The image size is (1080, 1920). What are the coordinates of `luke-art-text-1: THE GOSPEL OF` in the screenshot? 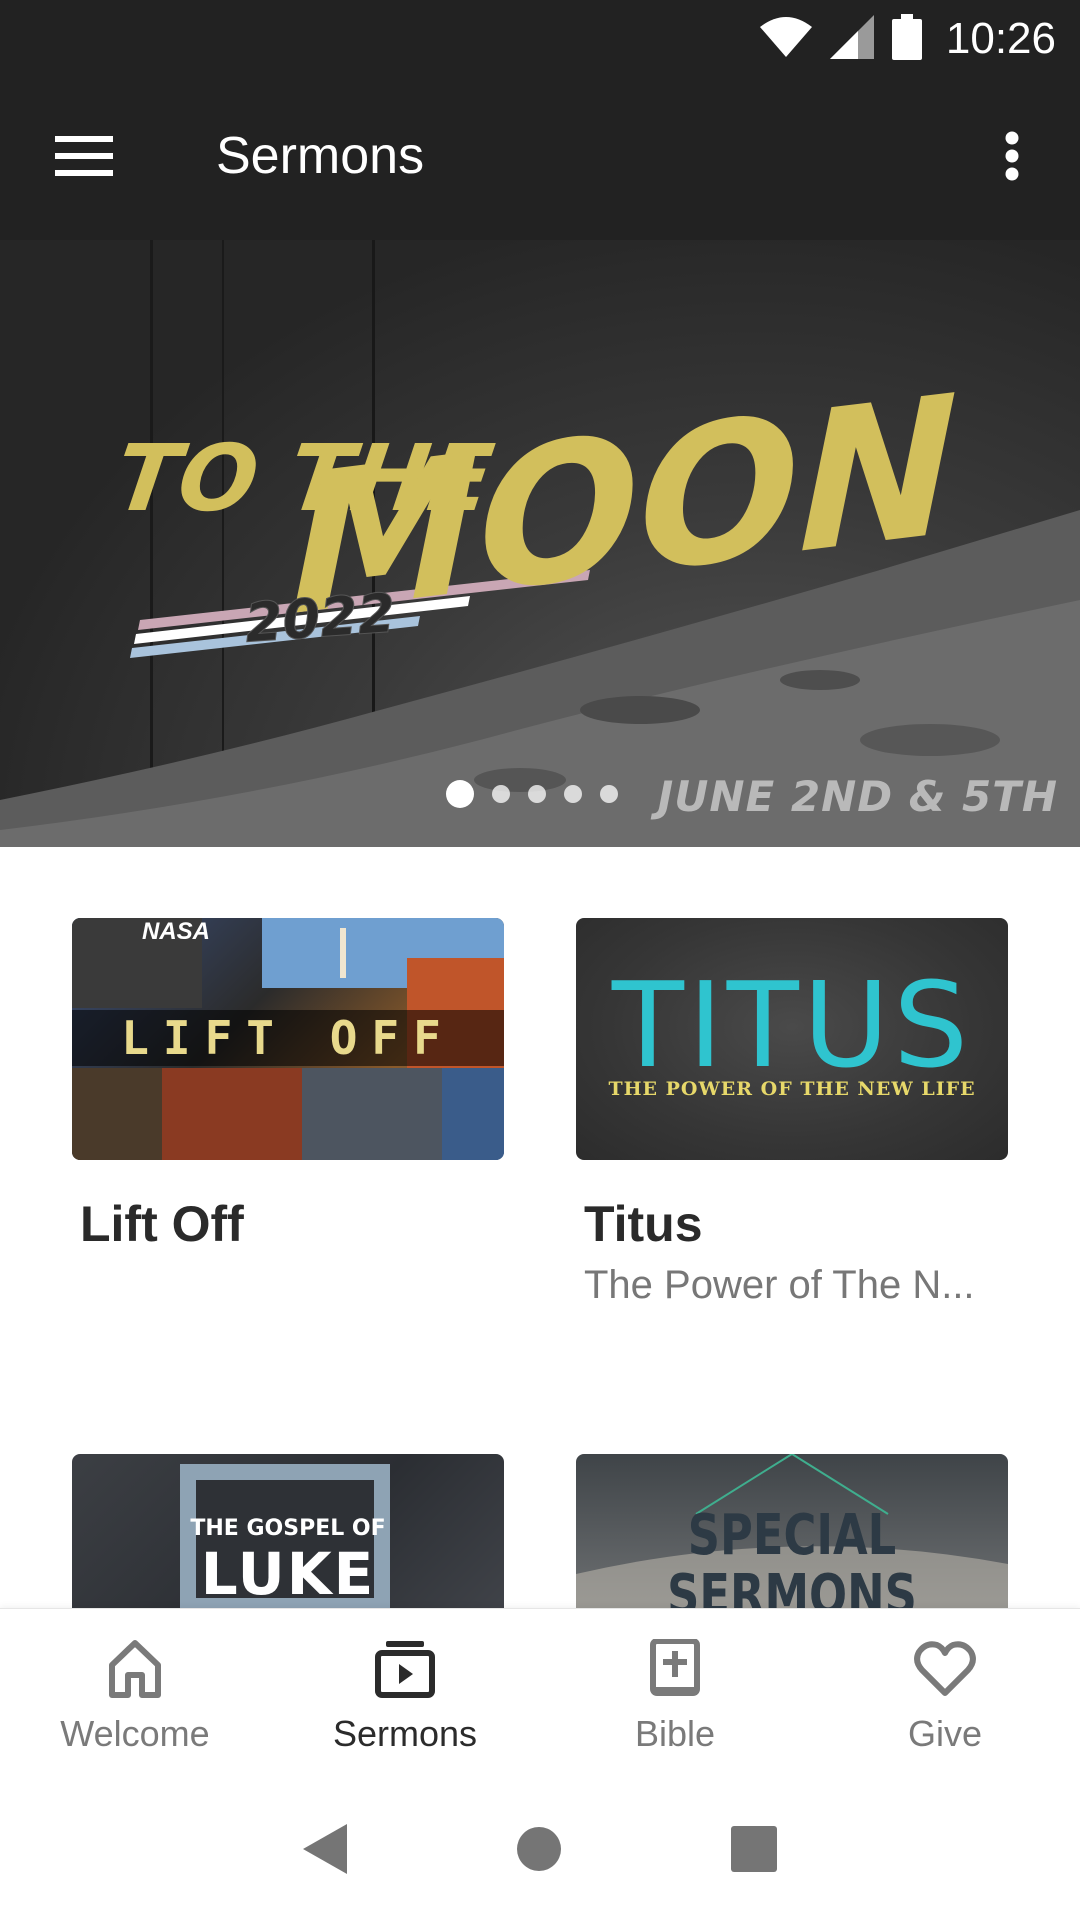 It's located at (288, 1528).